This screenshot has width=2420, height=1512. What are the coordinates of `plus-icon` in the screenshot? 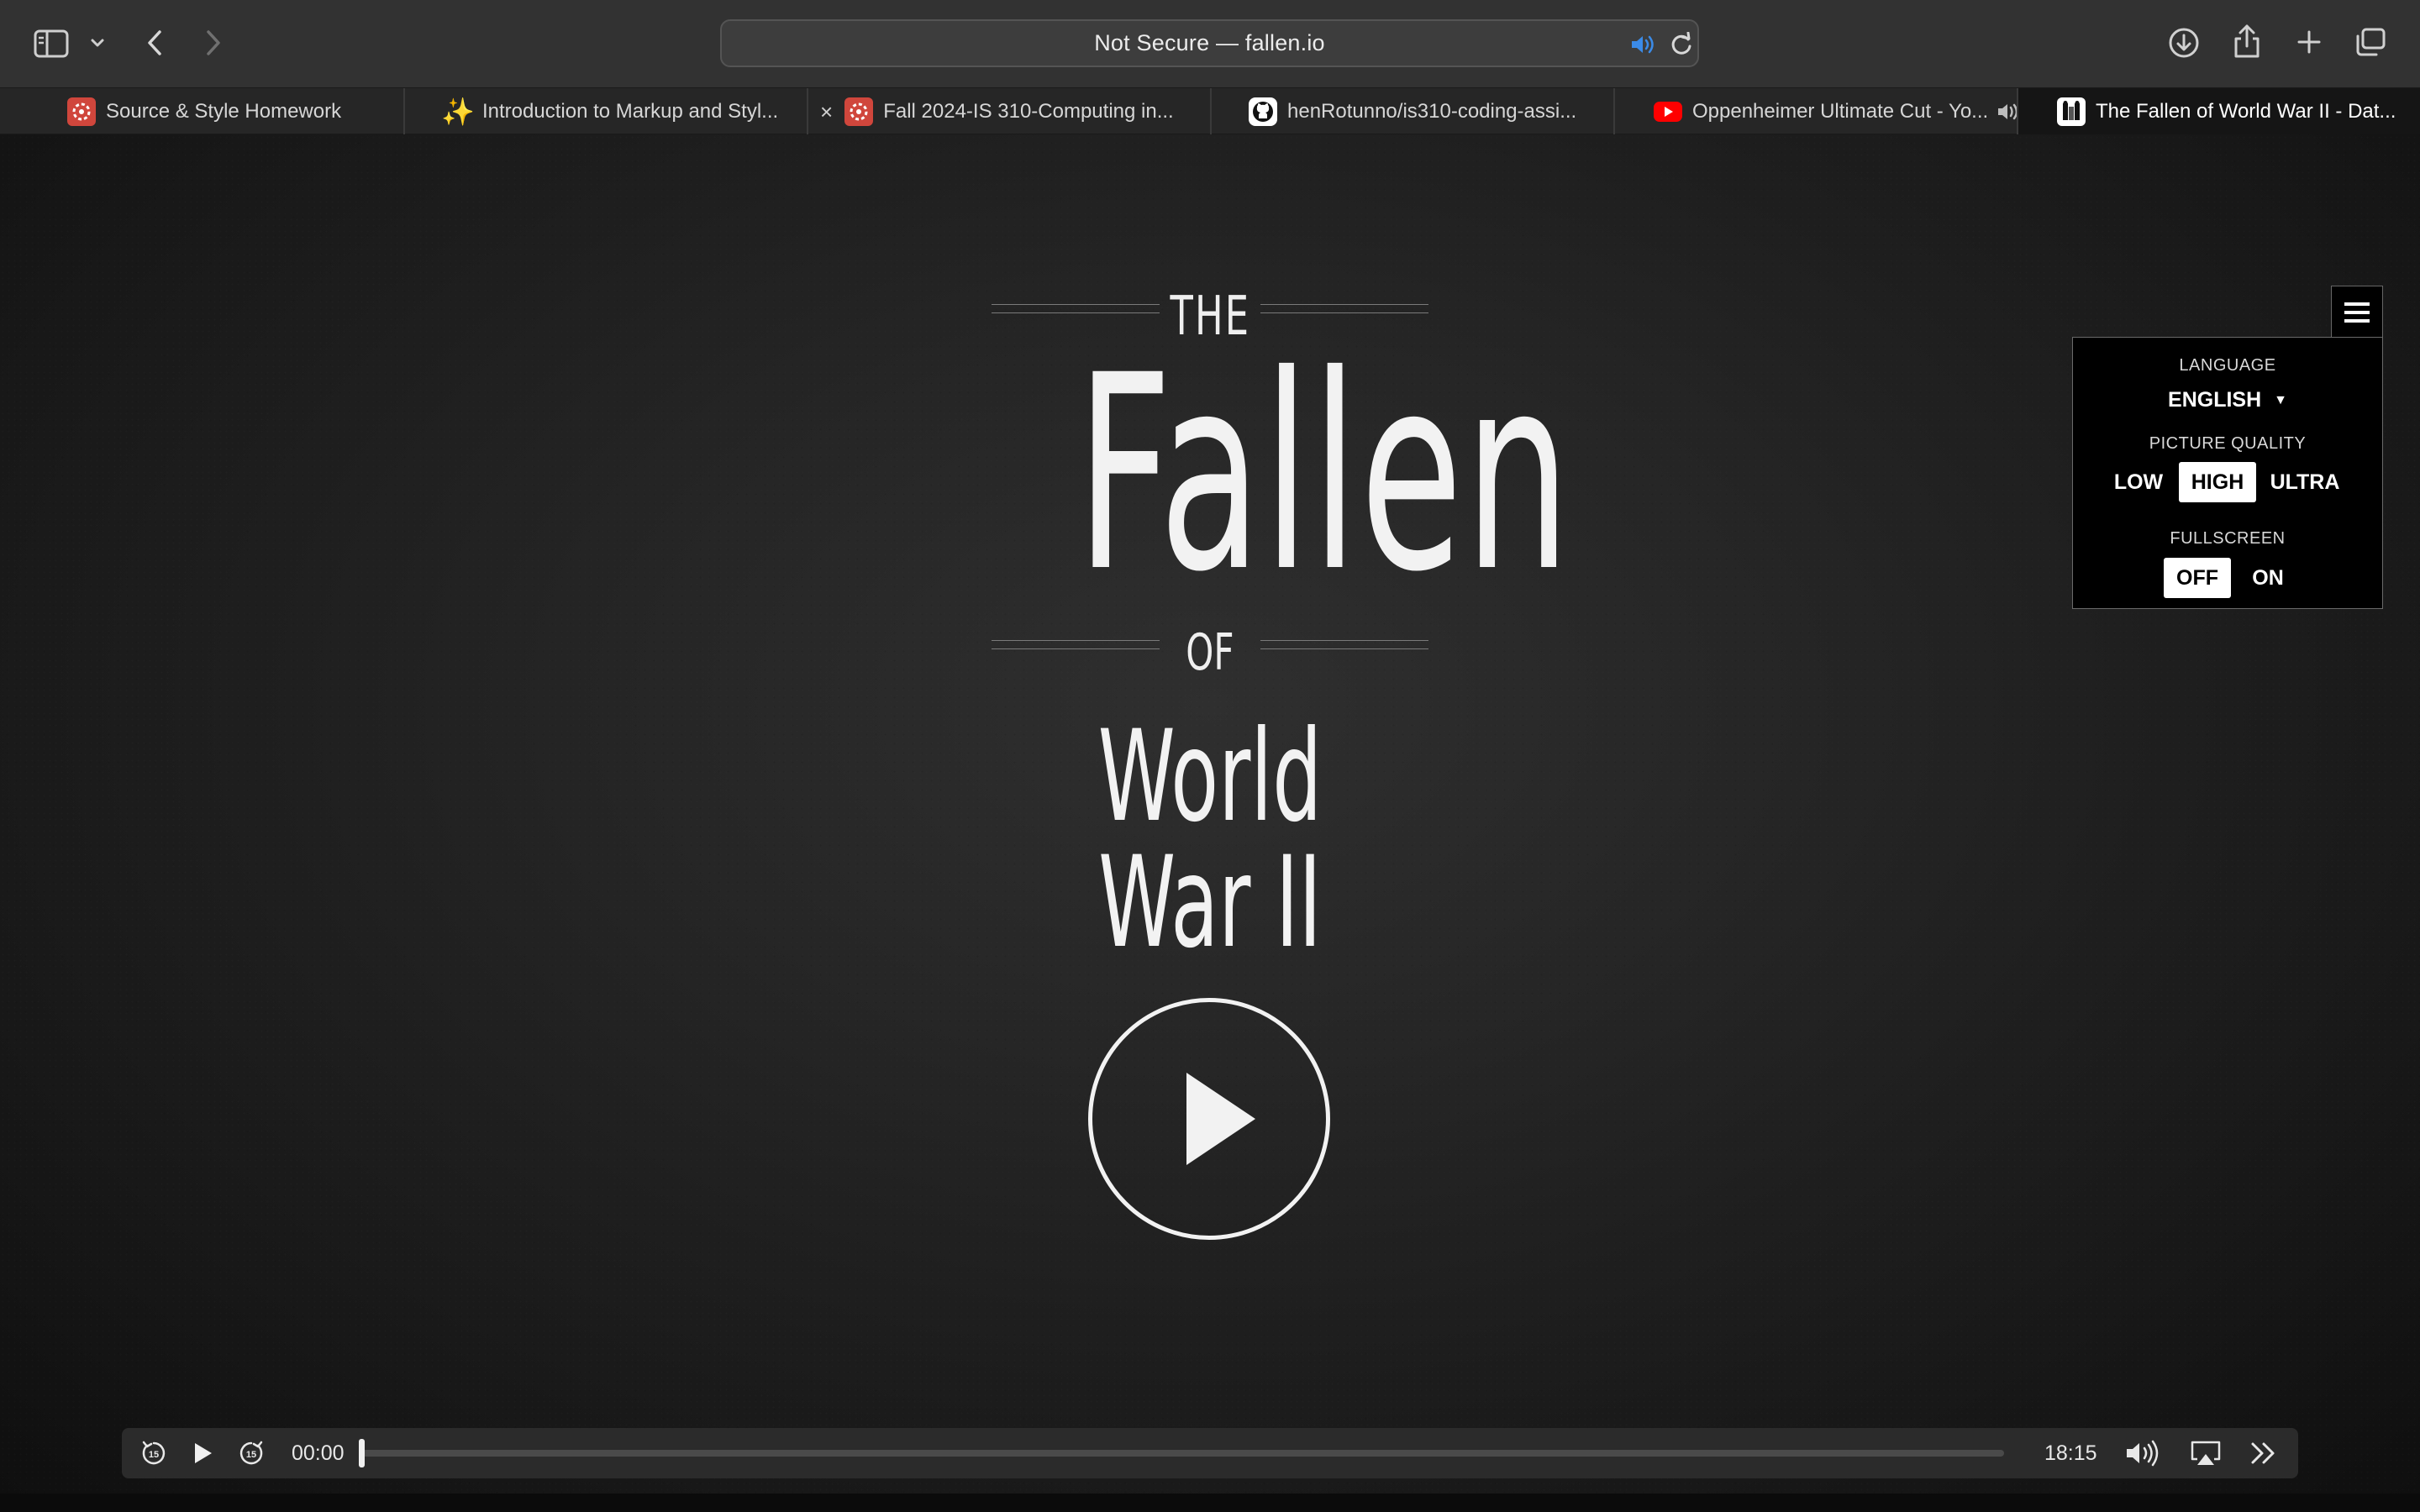 It's located at (2309, 42).